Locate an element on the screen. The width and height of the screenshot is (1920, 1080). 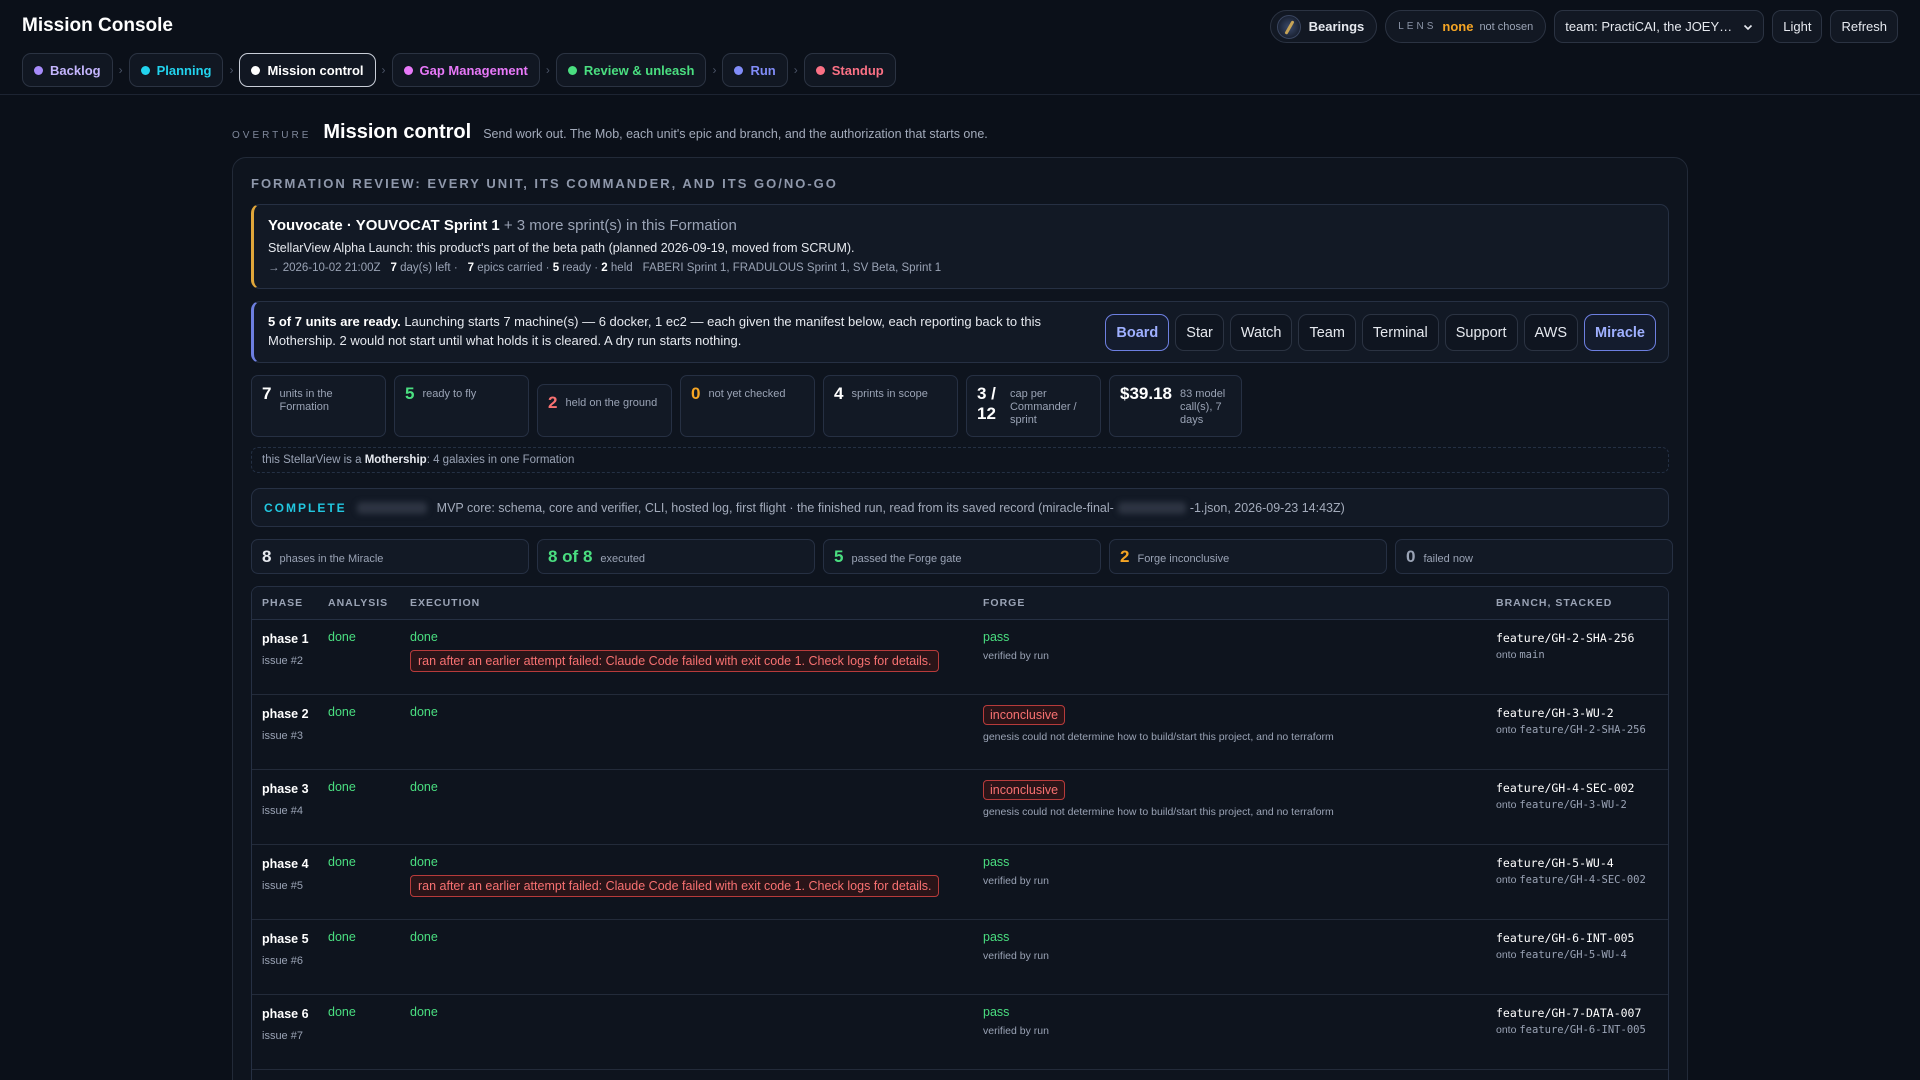
onto-value: feature/GH-3-WU-2 is located at coordinates (1573, 805).